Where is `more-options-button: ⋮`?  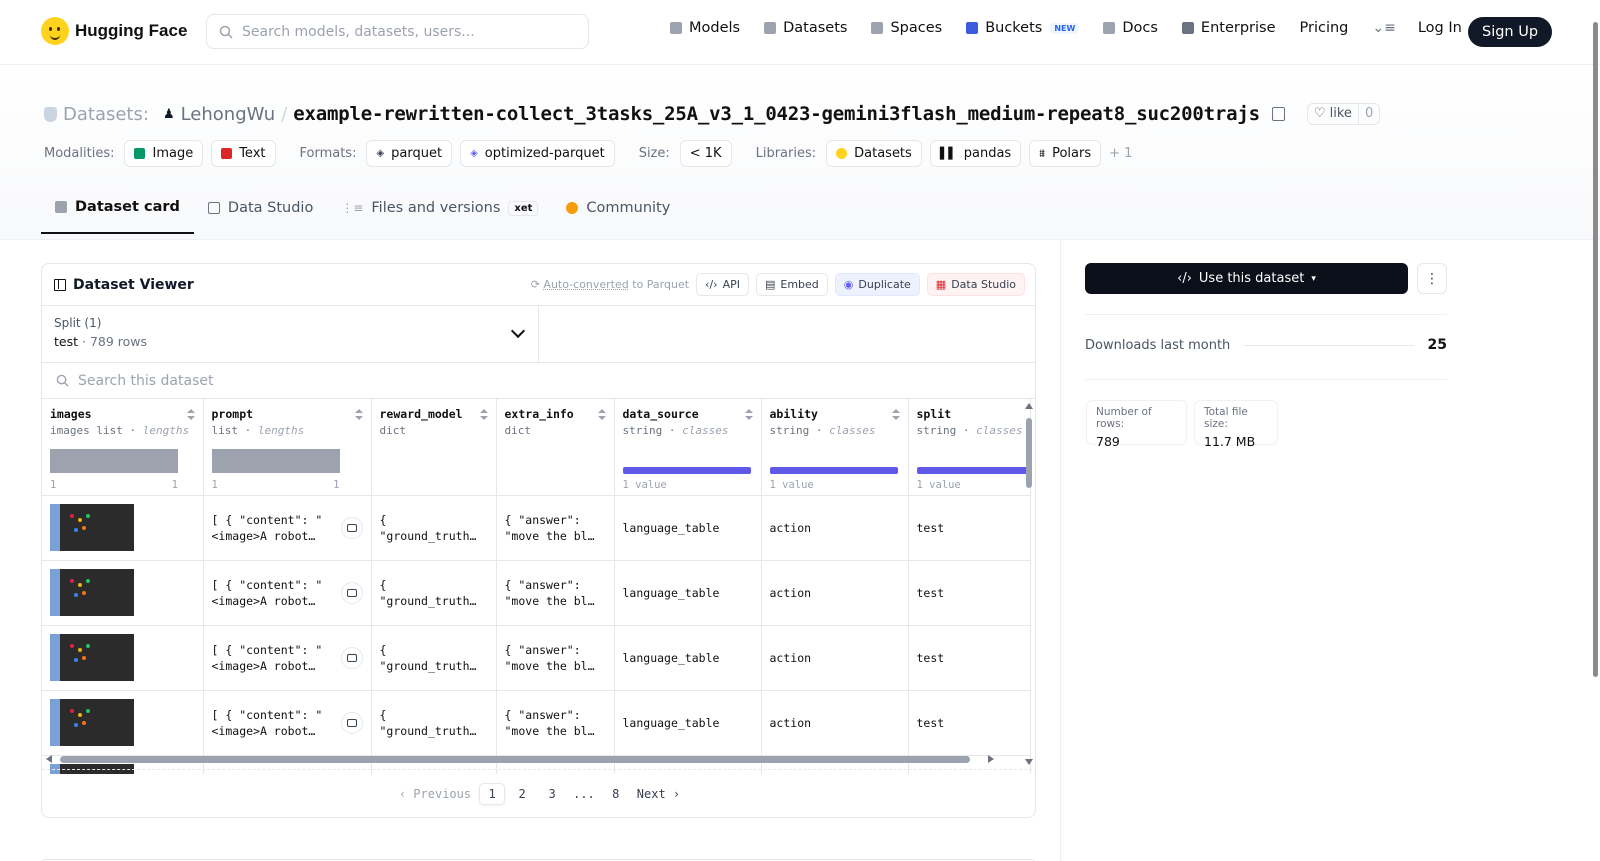 more-options-button: ⋮ is located at coordinates (1432, 278).